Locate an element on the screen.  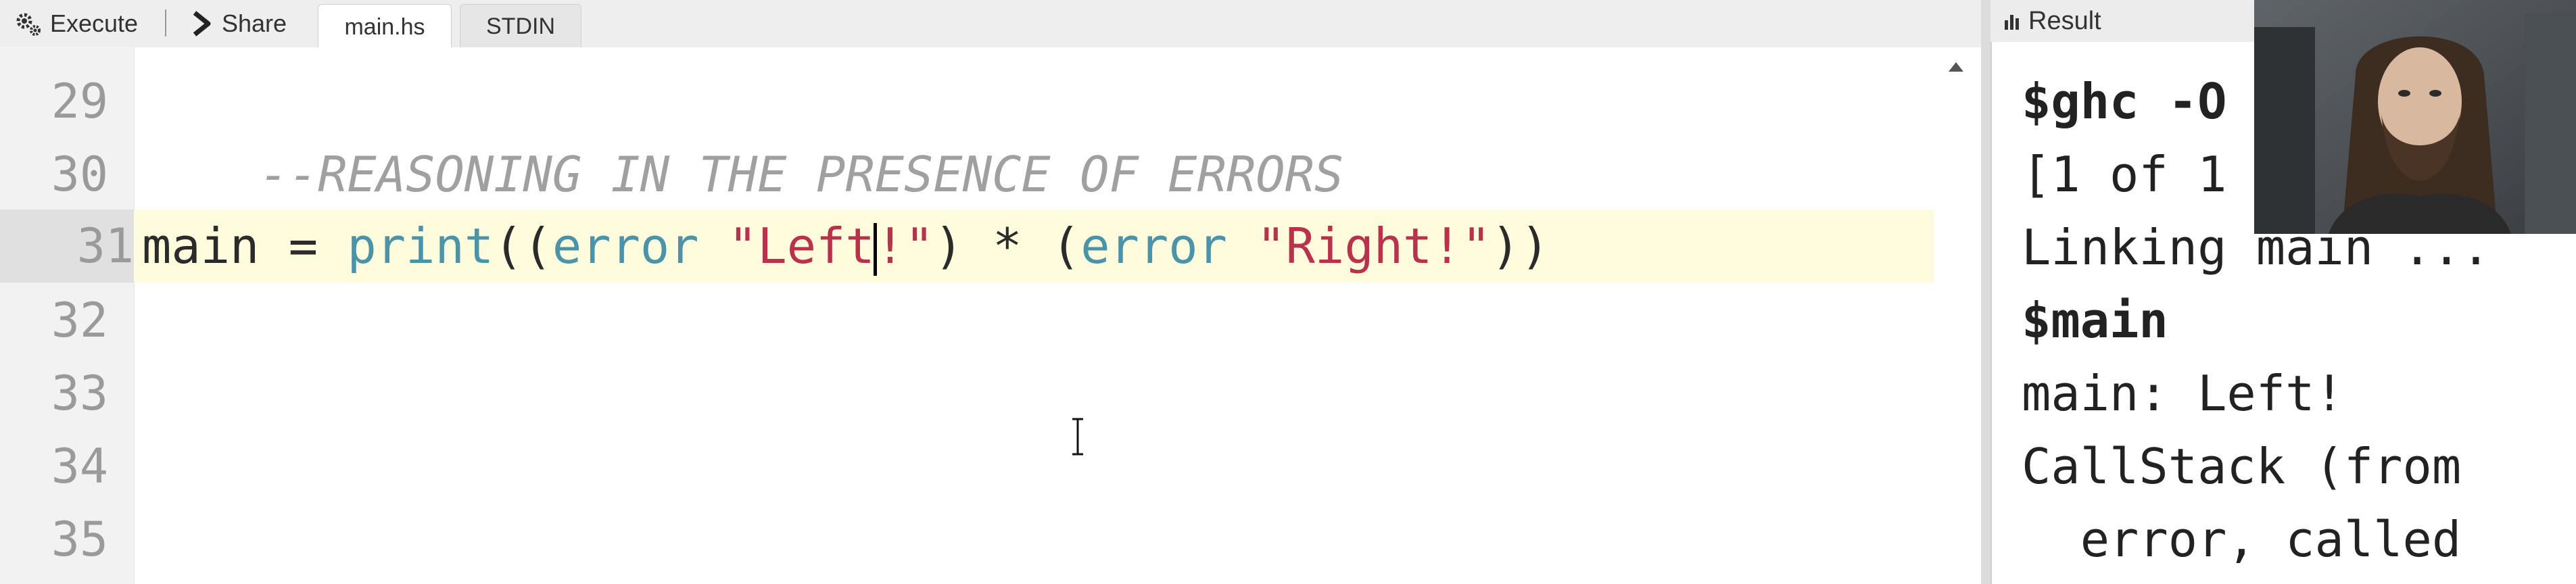
line-number: 32 is located at coordinates (79, 320).